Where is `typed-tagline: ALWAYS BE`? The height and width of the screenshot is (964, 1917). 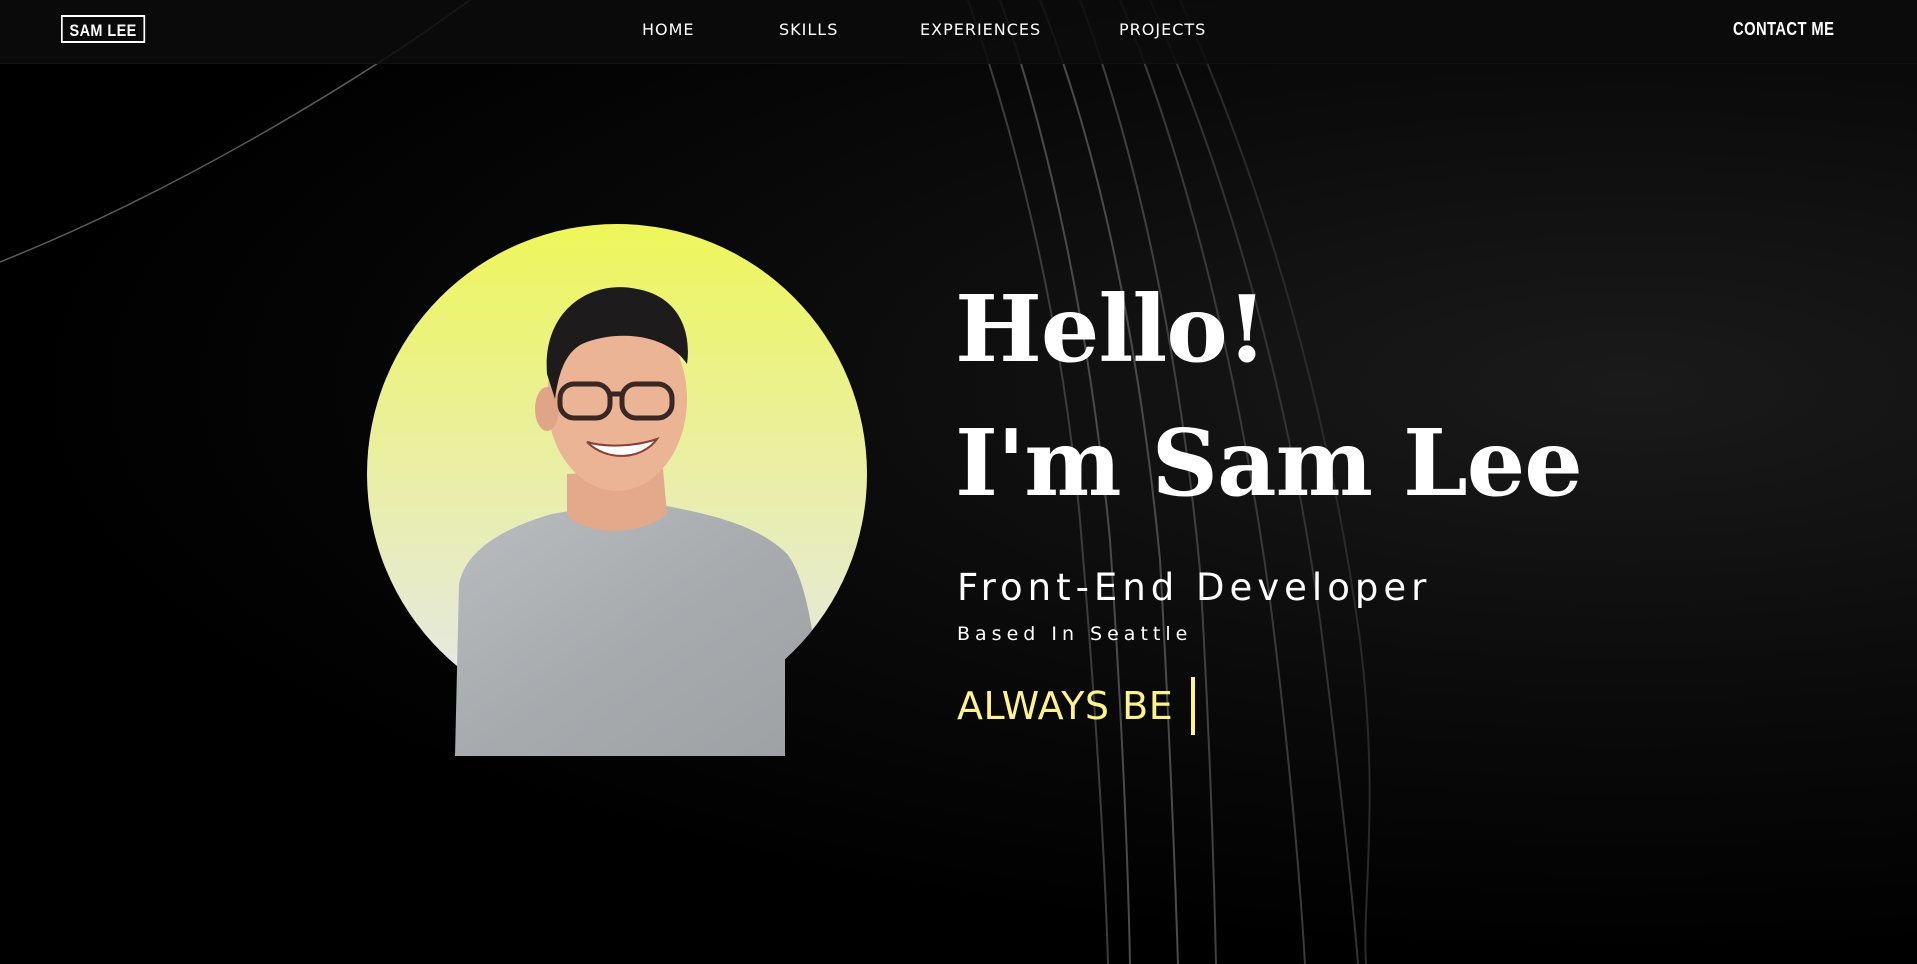
typed-tagline: ALWAYS BE is located at coordinates (1076, 706).